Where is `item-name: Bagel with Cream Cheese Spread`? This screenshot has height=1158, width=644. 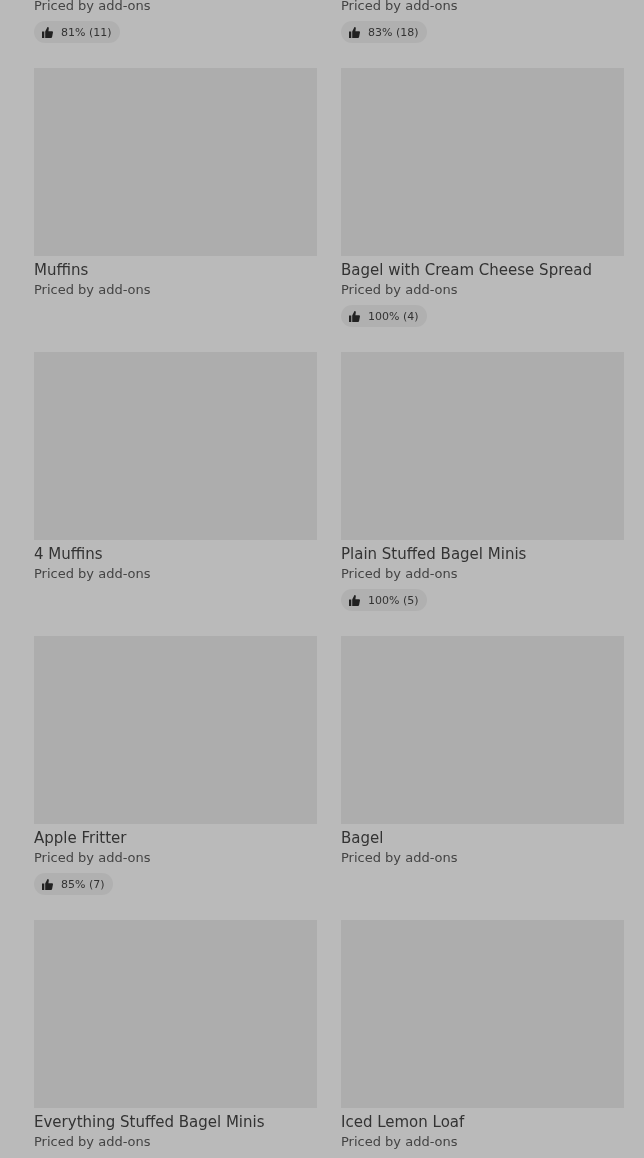 item-name: Bagel with Cream Cheese Spread is located at coordinates (466, 270).